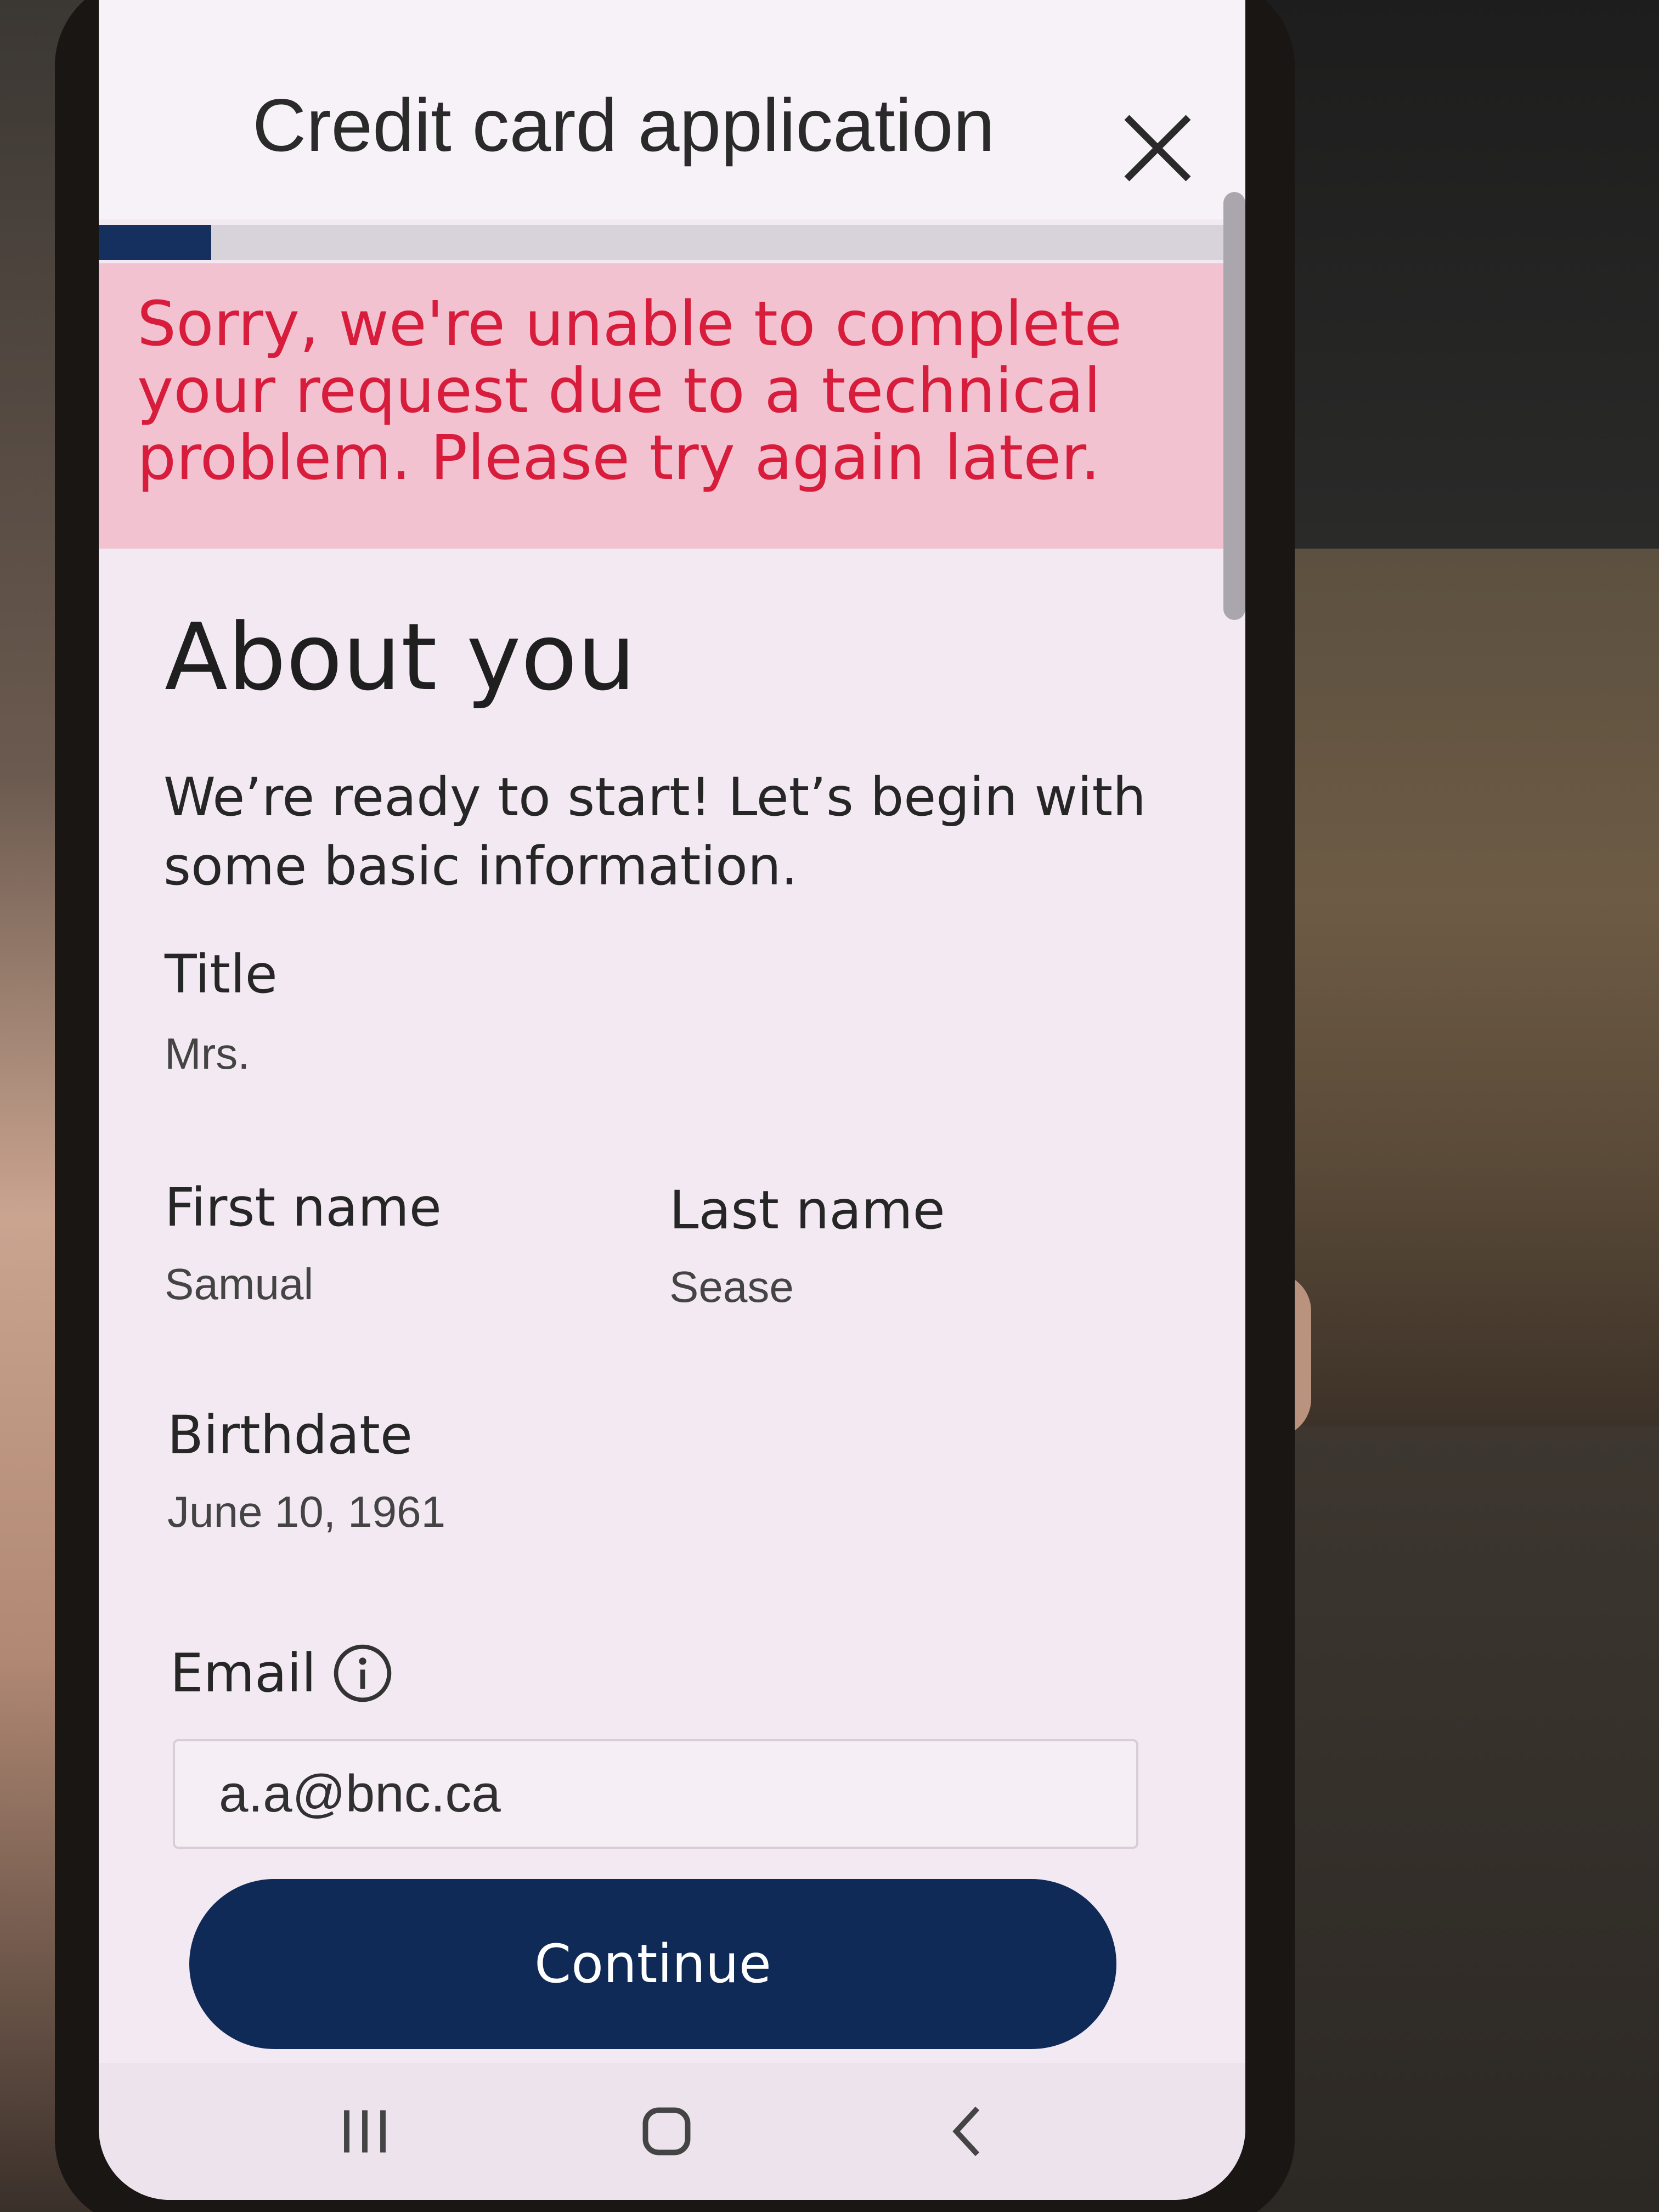 The image size is (1659, 2212). I want to click on last-name-label: Last name, so click(807, 1211).